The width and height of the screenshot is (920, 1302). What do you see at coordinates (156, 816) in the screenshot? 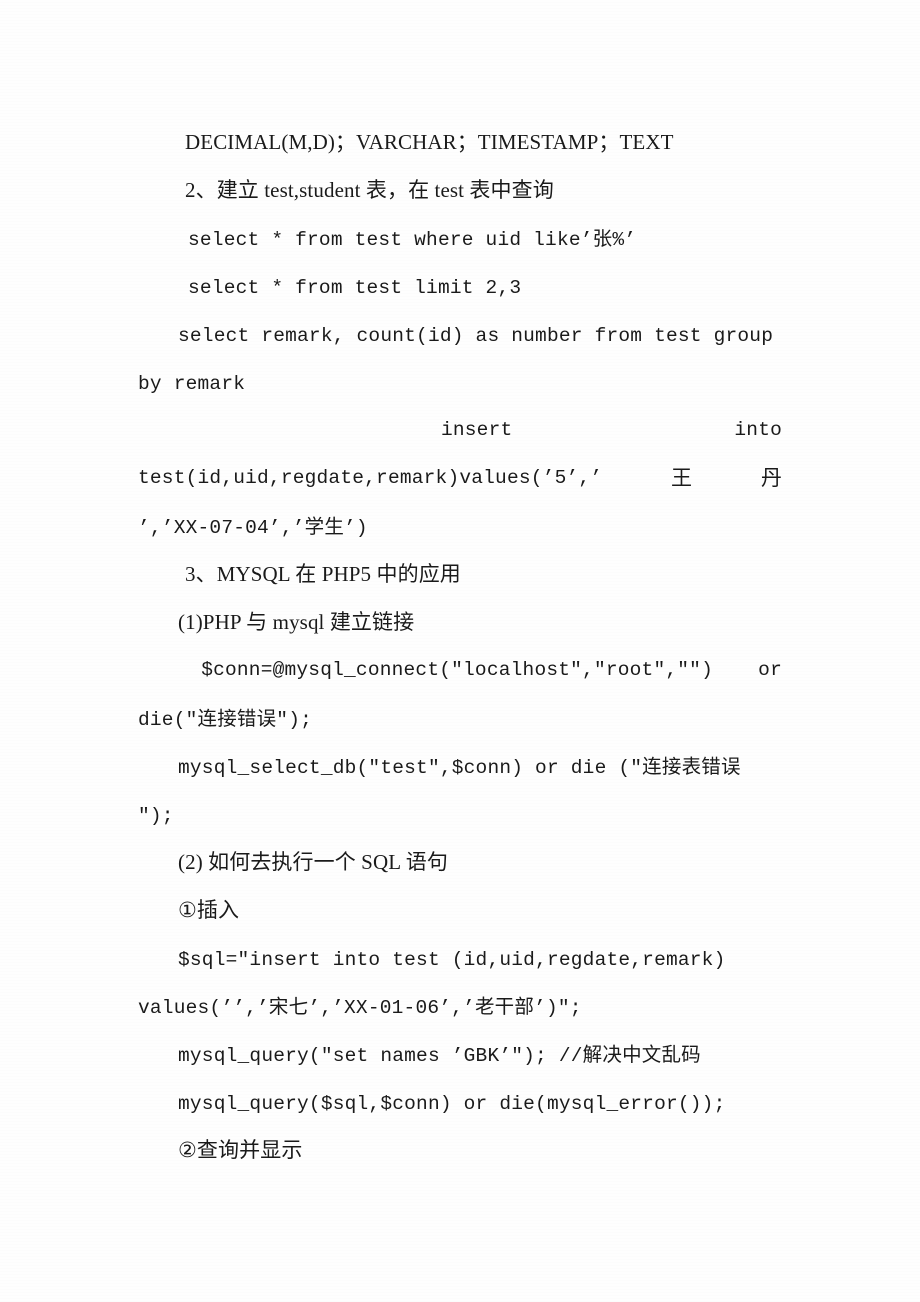
I see `line-text: ");` at bounding box center [156, 816].